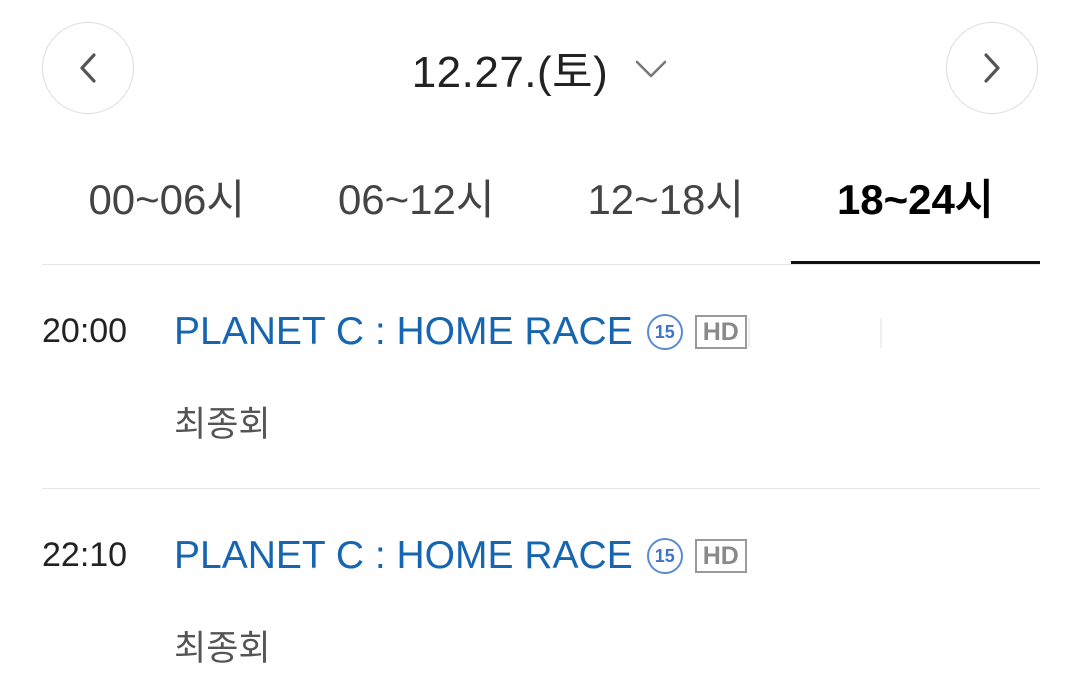 This screenshot has width=1080, height=699. I want to click on tab-06-12: 06~12시, so click(417, 207).